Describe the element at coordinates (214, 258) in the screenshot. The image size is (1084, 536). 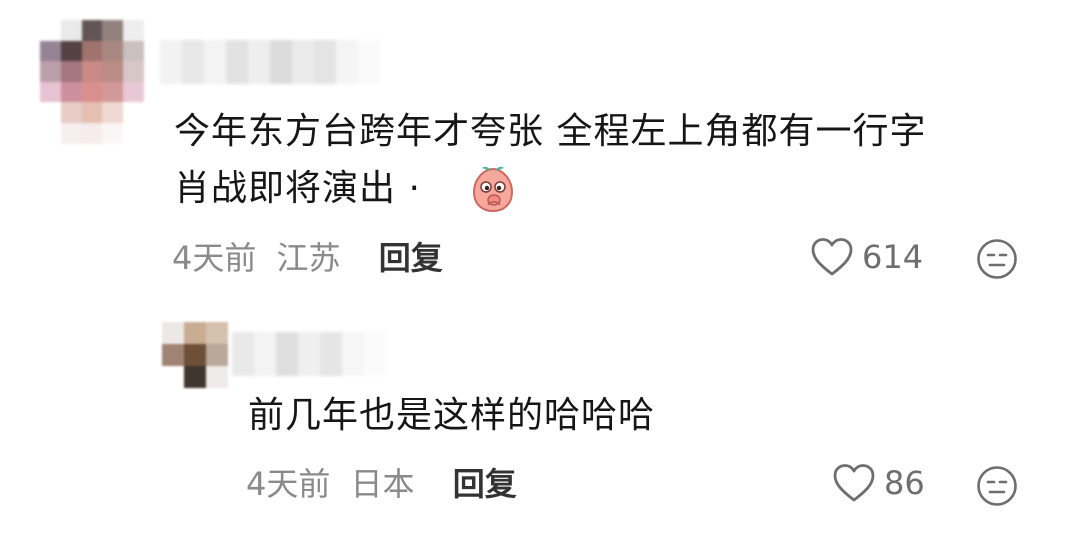
I see `comment-time: 4天前` at that location.